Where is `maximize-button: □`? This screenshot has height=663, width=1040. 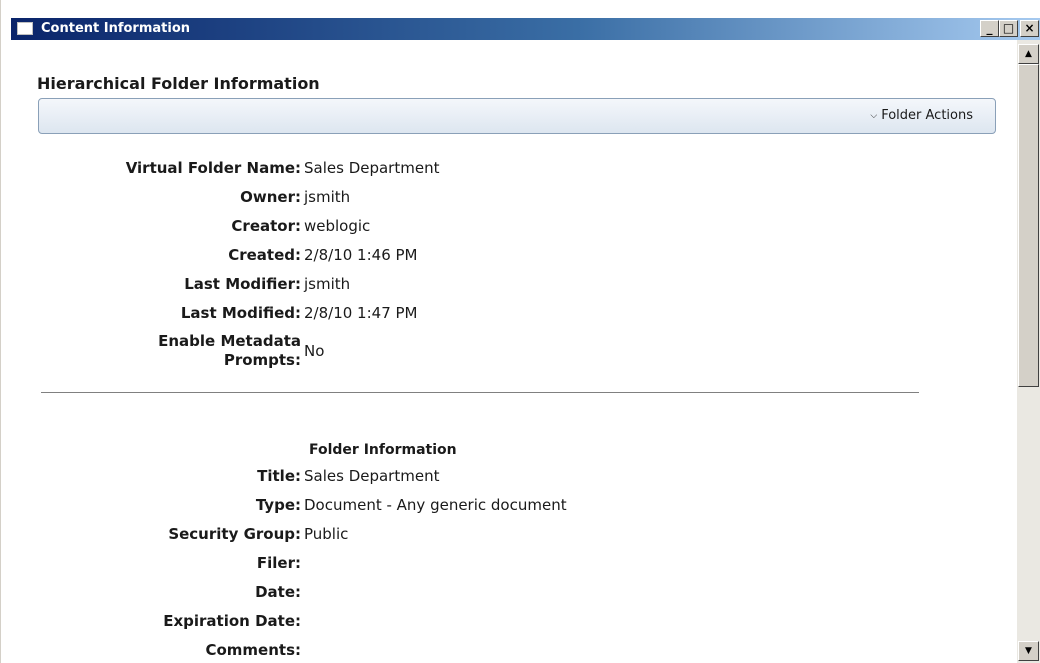
maximize-button: □ is located at coordinates (1008, 28).